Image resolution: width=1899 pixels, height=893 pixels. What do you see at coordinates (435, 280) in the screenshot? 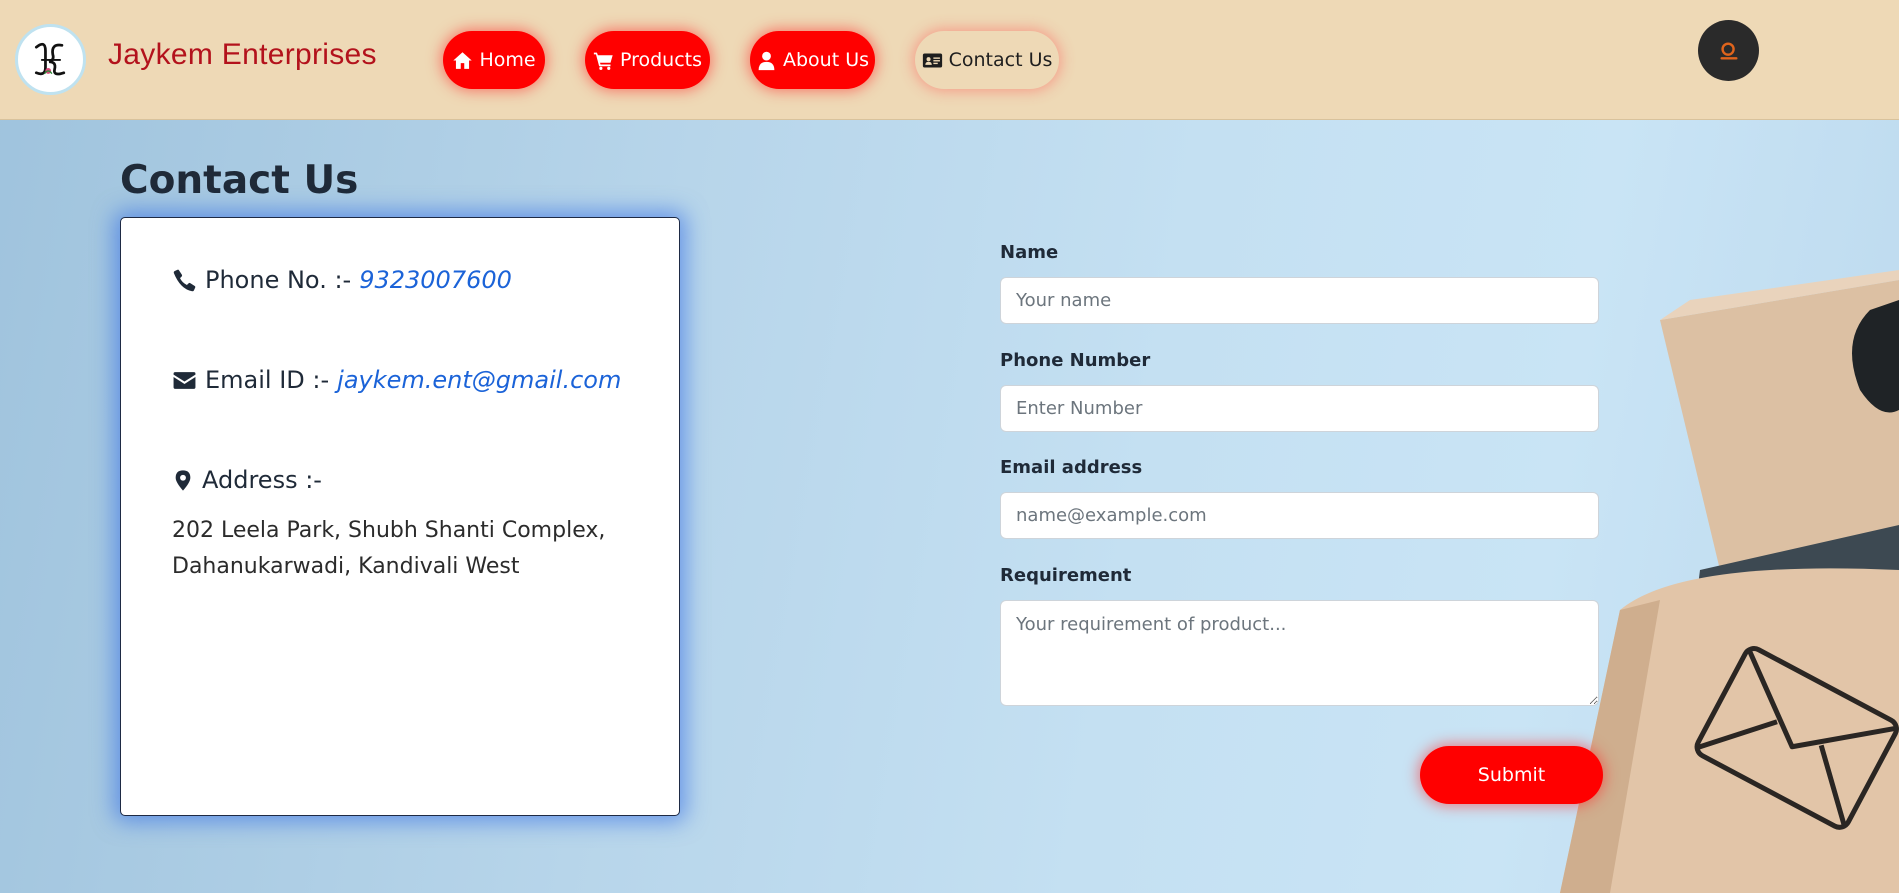
I see `phone-link: 9323007600` at bounding box center [435, 280].